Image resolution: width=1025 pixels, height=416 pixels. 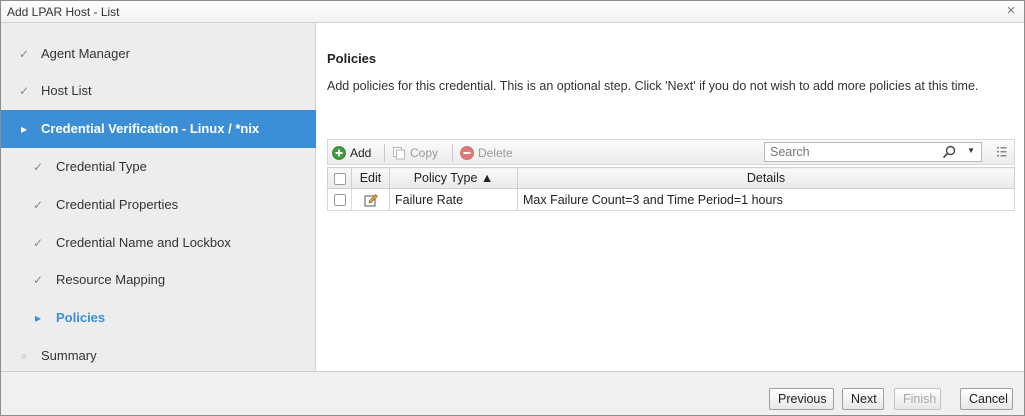 I want to click on step-summary: ○ Summary, so click(x=158, y=356).